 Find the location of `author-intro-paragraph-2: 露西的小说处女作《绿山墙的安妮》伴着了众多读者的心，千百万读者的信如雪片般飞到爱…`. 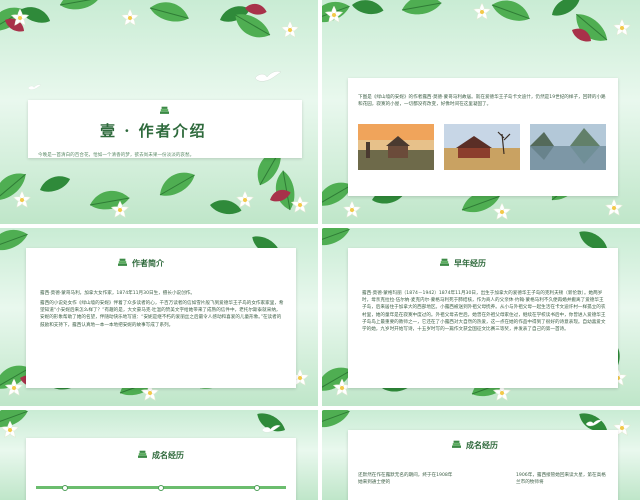

author-intro-paragraph-2: 露西的小说处女作《绿山墙的安妮》伴着了众多读者的心，千百万读者的信如雪片般飞到爱… is located at coordinates (162, 314).